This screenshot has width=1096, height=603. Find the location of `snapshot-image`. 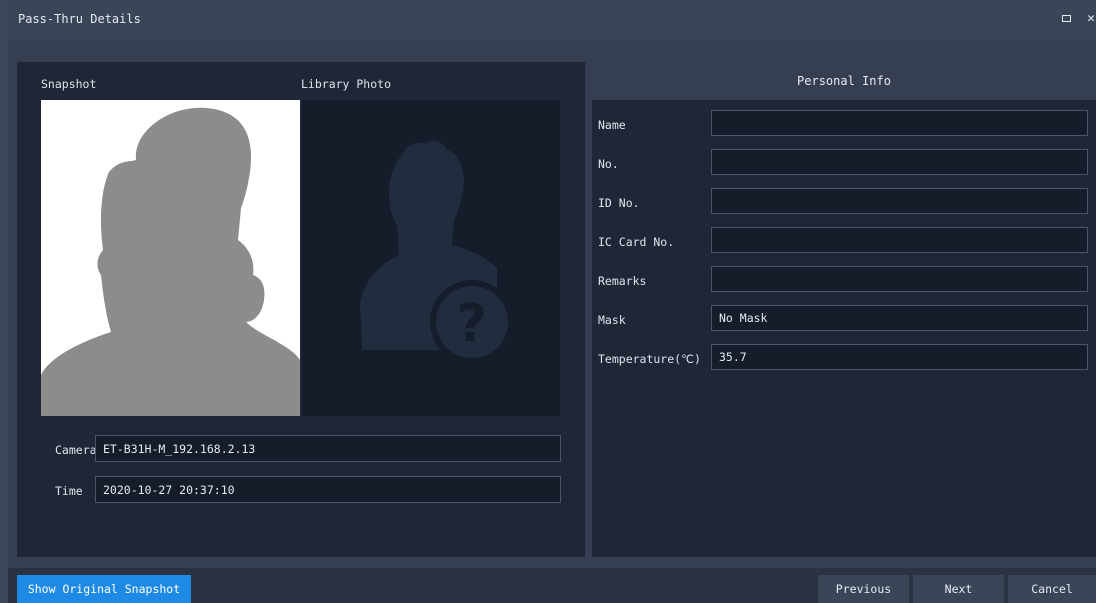

snapshot-image is located at coordinates (170, 258).